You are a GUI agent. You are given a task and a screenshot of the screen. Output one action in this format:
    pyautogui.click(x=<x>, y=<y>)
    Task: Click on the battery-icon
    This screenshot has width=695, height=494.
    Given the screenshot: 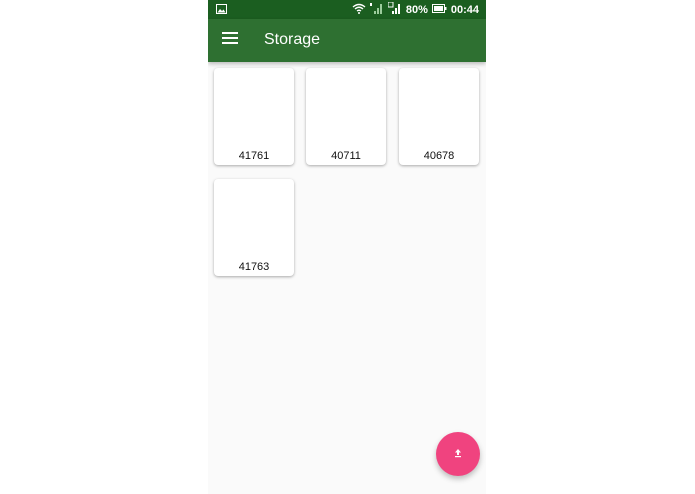 What is the action you would take?
    pyautogui.click(x=439, y=9)
    